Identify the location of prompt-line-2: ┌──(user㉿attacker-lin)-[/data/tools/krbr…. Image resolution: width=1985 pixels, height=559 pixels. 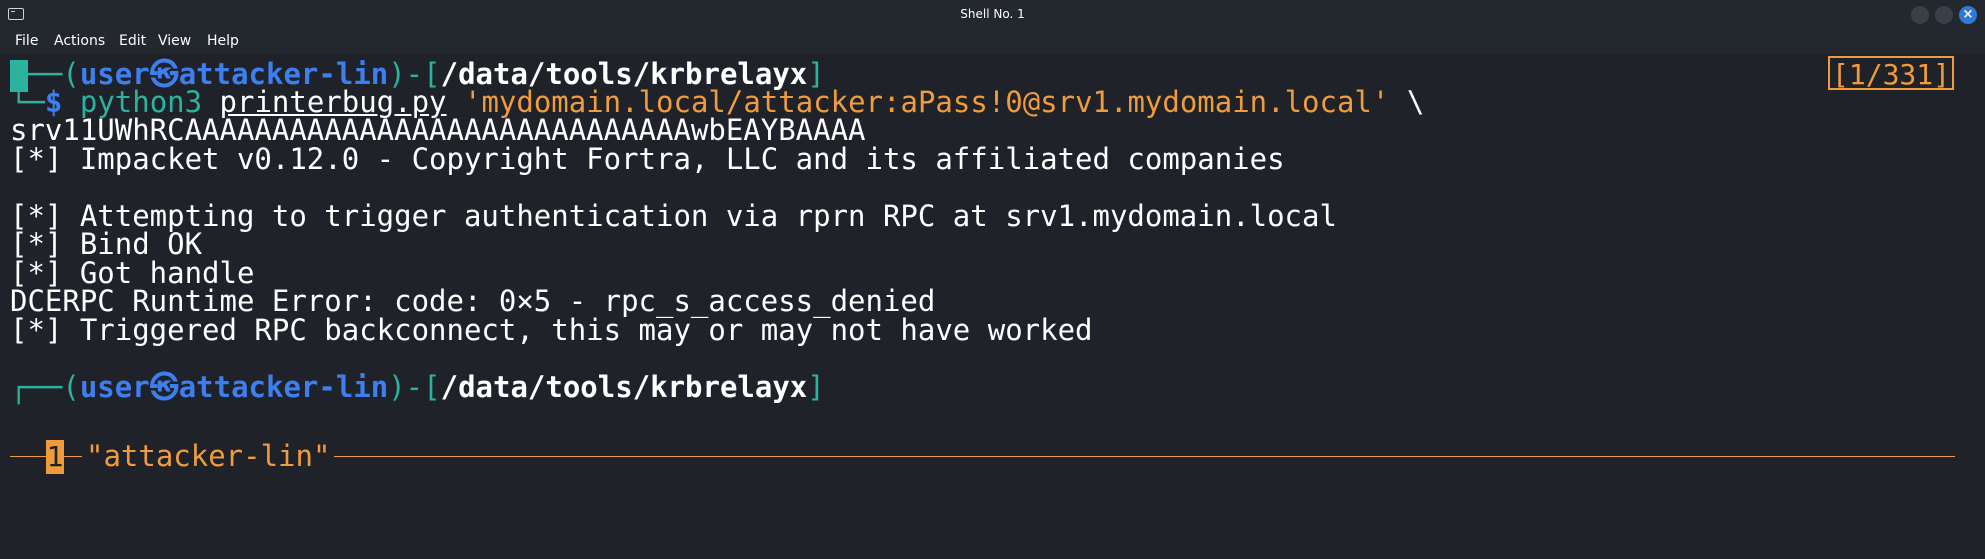
(417, 387).